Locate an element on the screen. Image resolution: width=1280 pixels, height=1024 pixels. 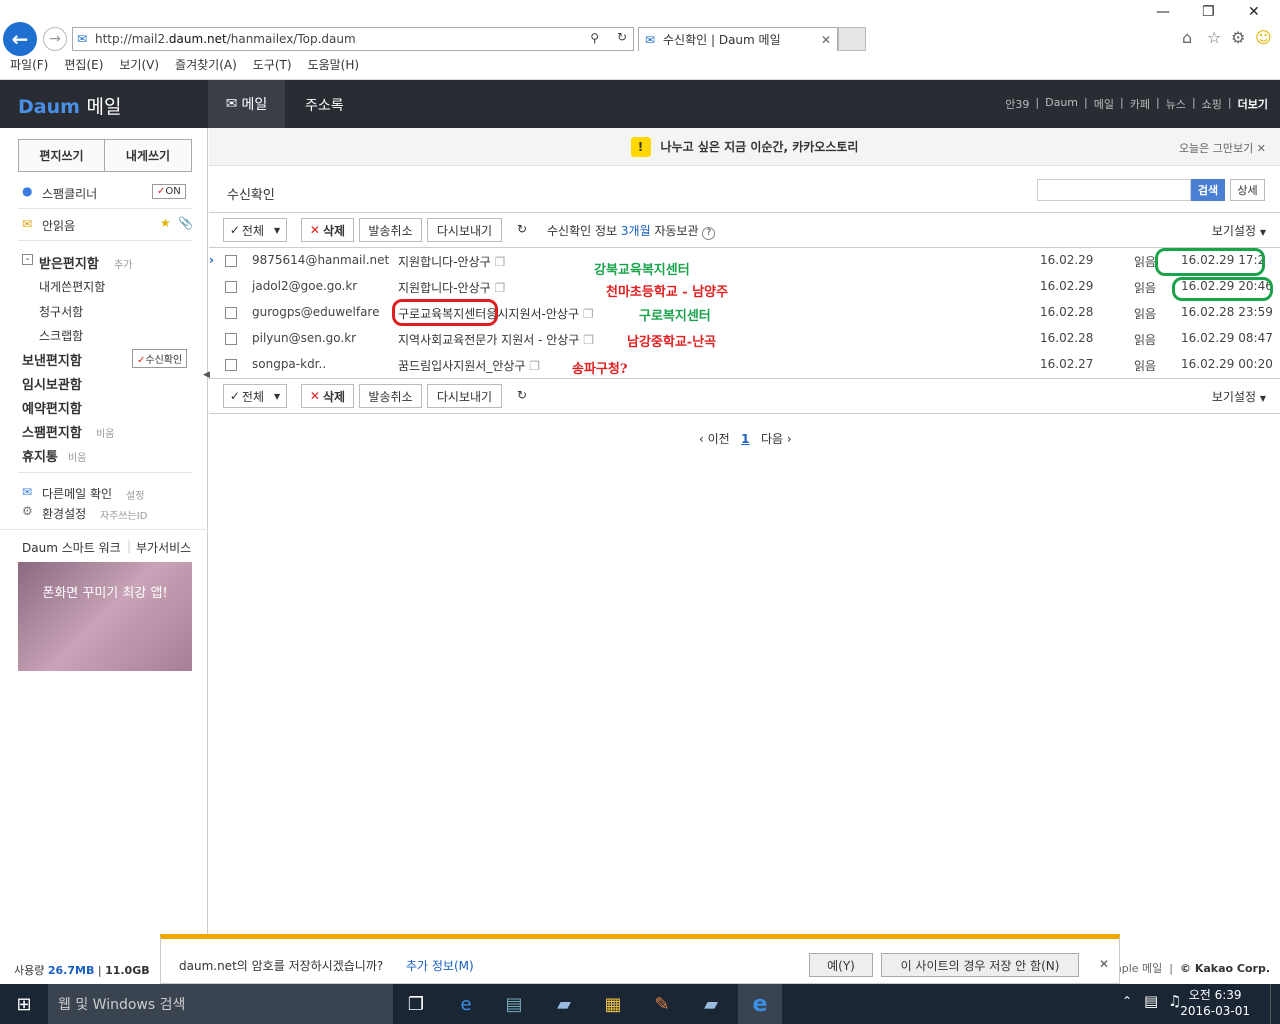
daum-logo: Daum 메일 is located at coordinates (70, 105).